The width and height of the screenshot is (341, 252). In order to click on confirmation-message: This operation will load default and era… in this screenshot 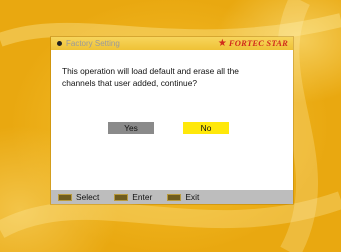, I will do `click(172, 77)`.